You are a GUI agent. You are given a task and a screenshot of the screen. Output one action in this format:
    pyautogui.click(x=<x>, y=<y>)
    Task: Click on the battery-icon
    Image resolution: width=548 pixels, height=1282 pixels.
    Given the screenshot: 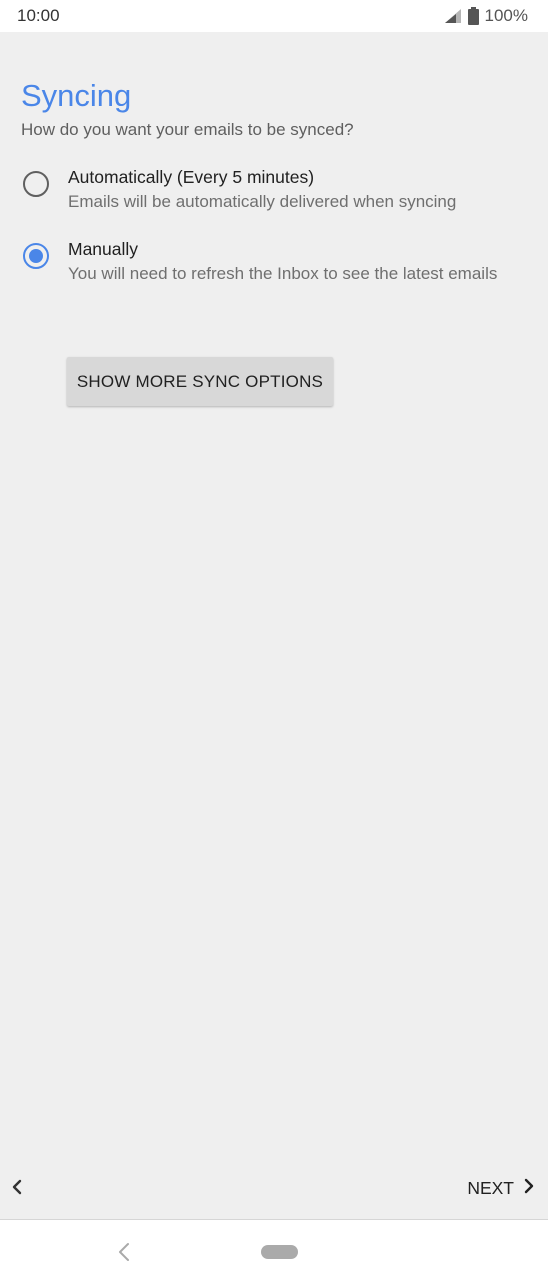 What is the action you would take?
    pyautogui.click(x=473, y=16)
    